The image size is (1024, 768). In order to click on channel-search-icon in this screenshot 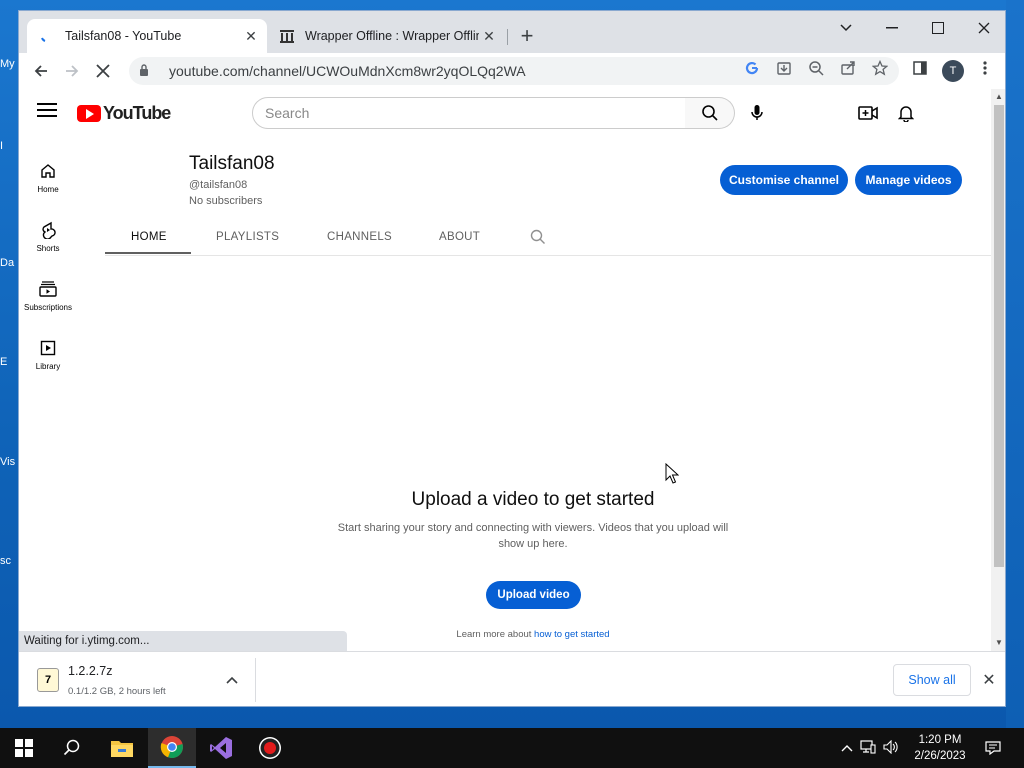, I will do `click(538, 239)`.